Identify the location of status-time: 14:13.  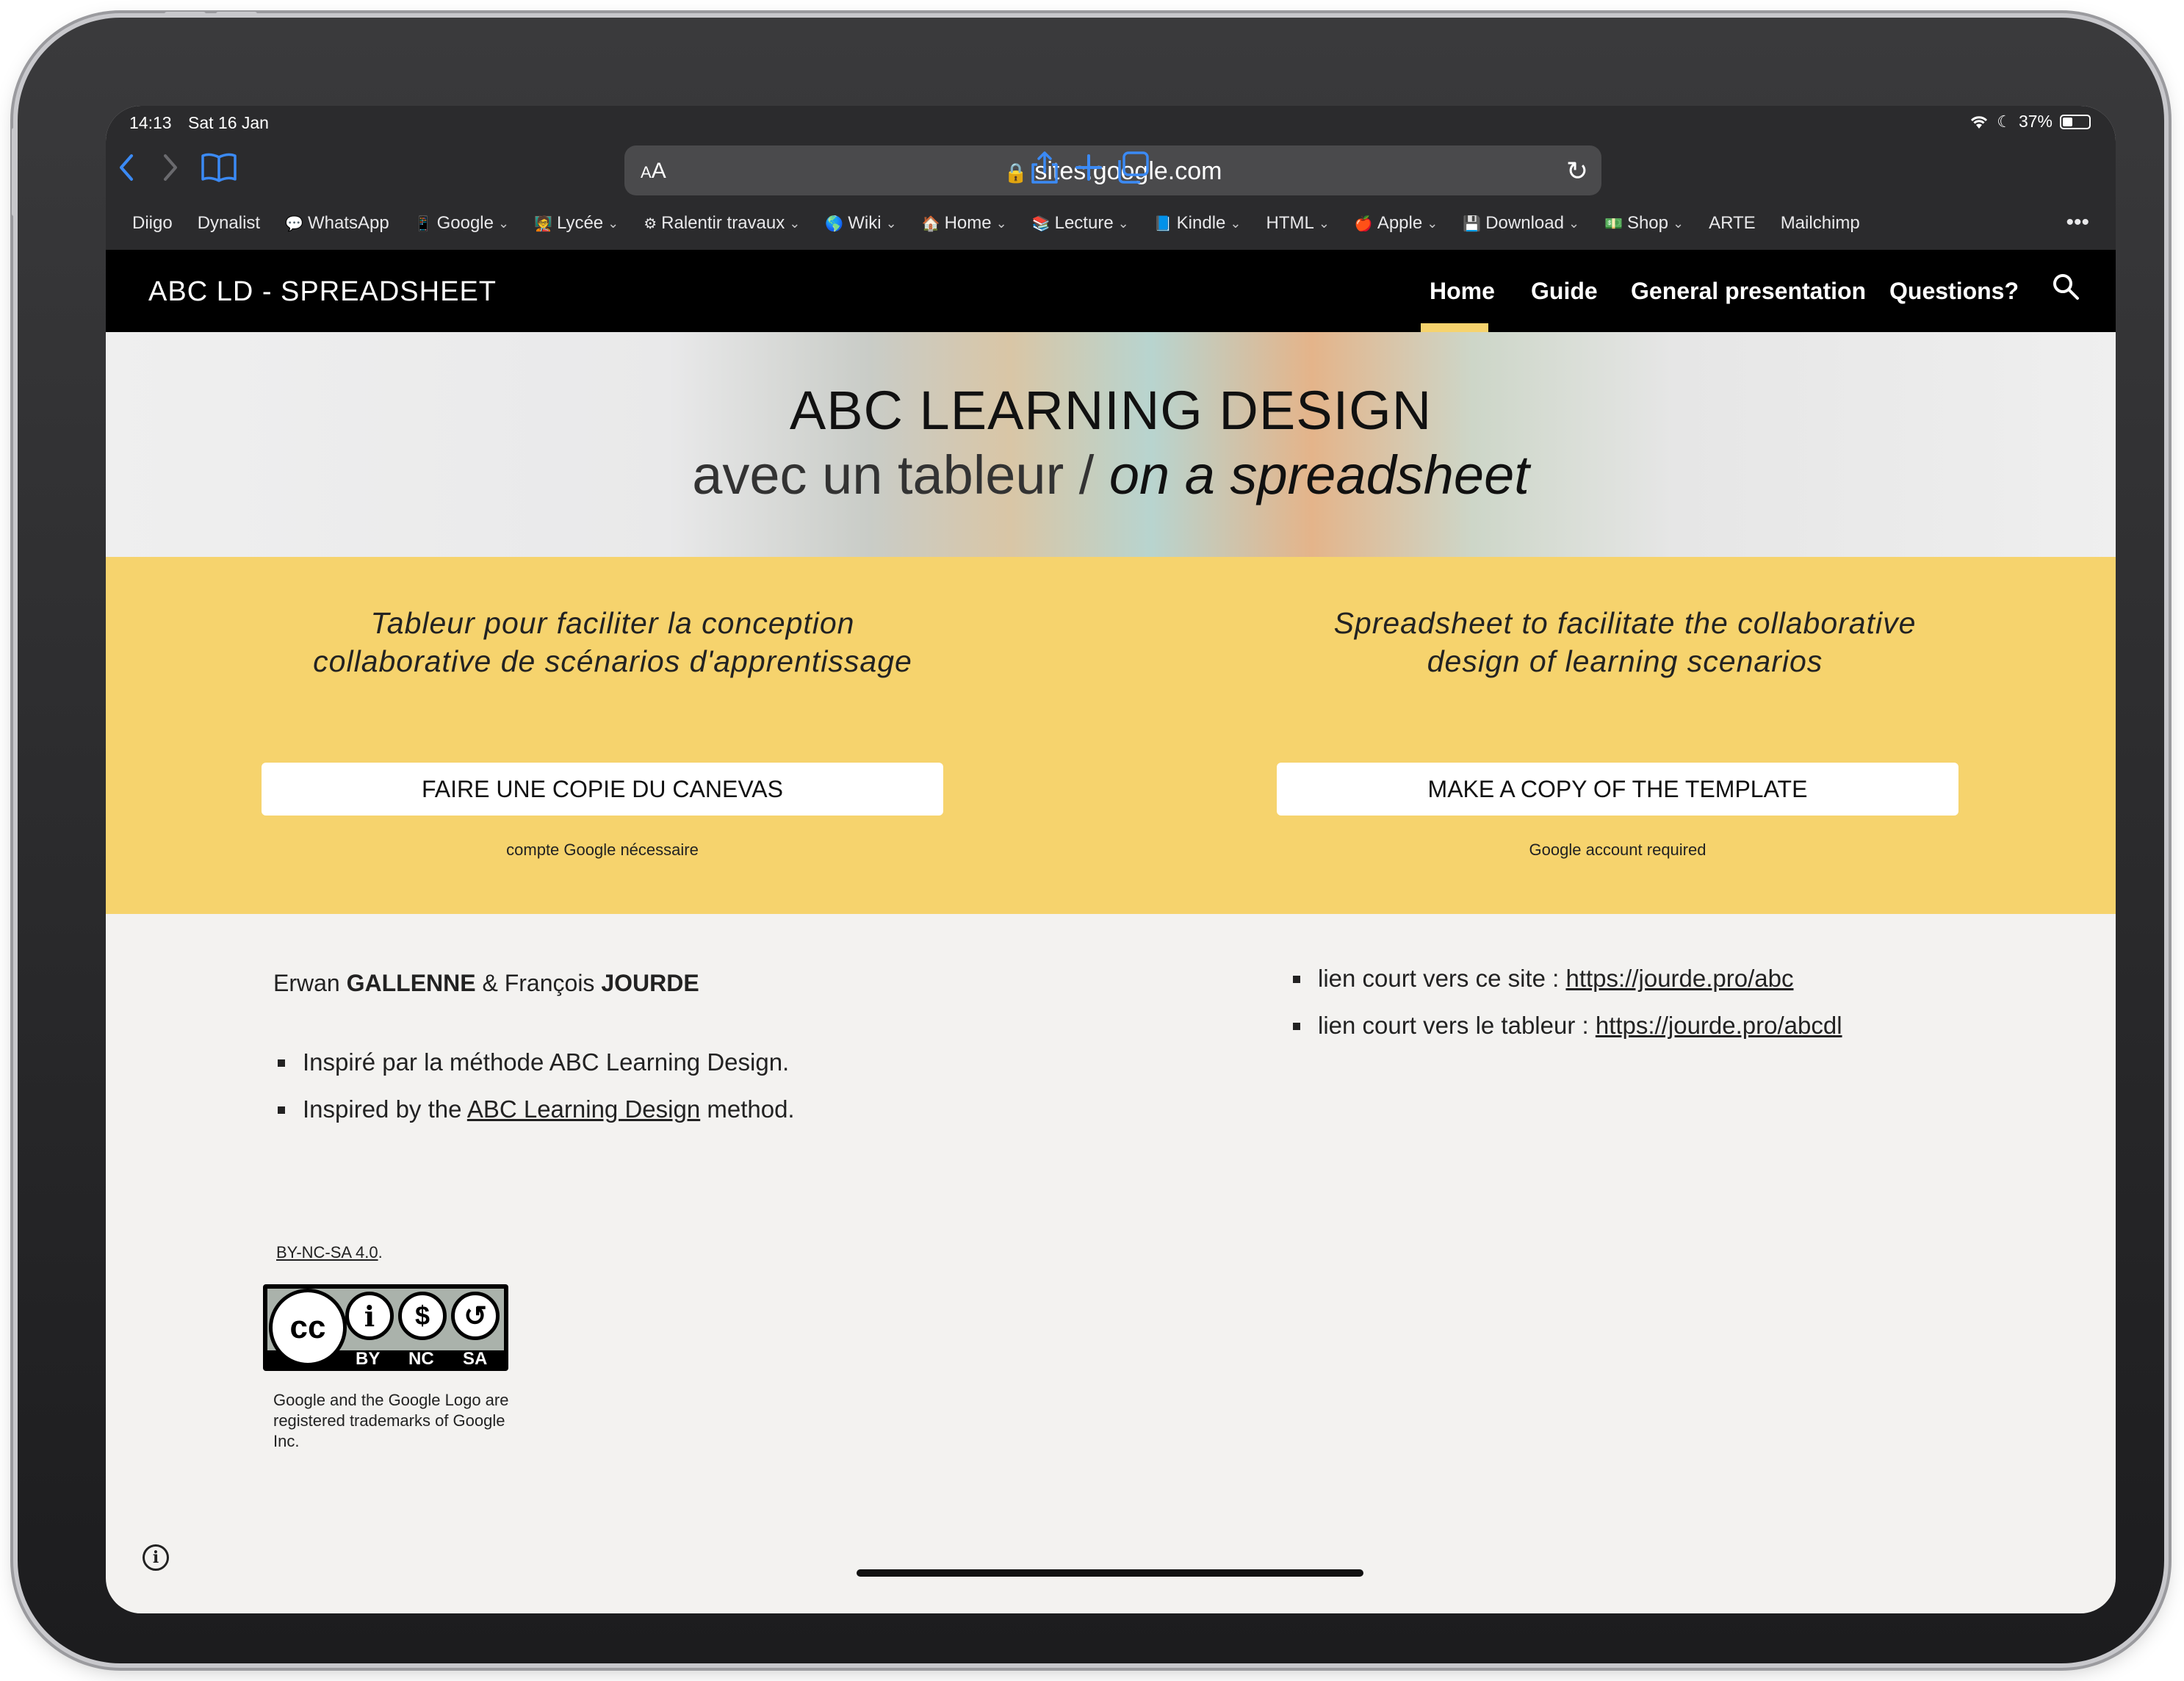
(150, 122).